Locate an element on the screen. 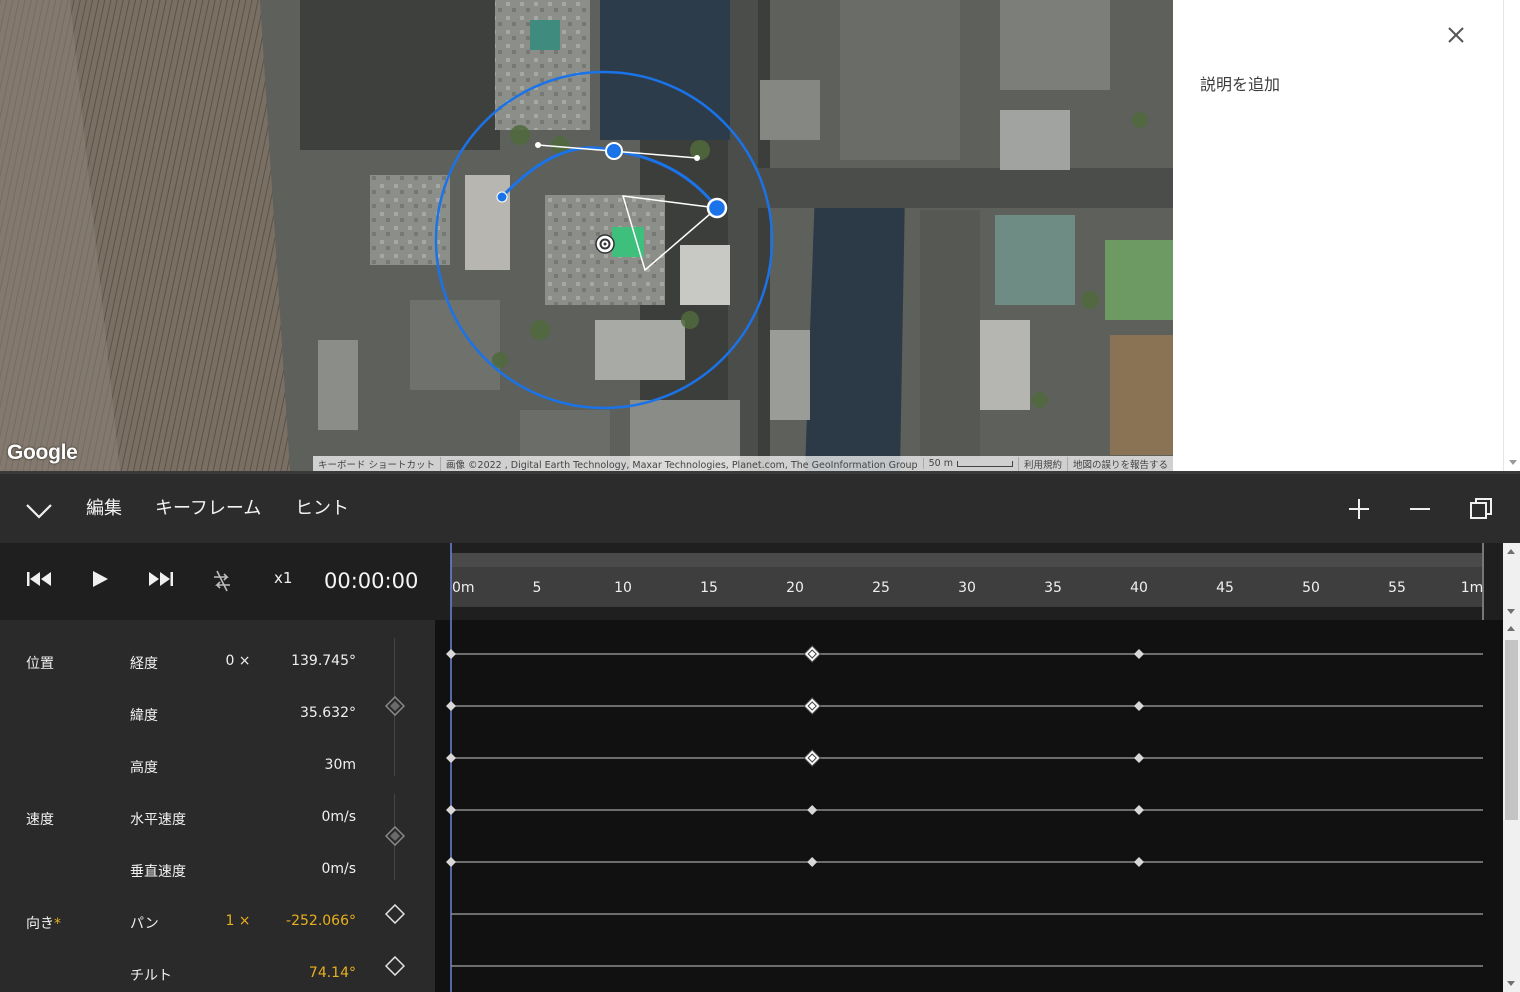  ruler-tick-label: 10 is located at coordinates (623, 588).